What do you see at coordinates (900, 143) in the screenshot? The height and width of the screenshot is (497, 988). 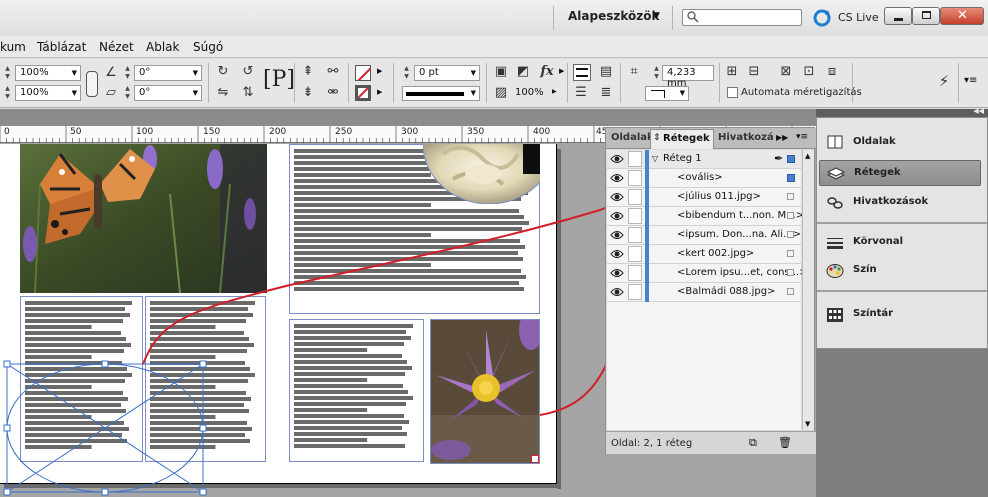 I see `dock-item-pages: Oldalak` at bounding box center [900, 143].